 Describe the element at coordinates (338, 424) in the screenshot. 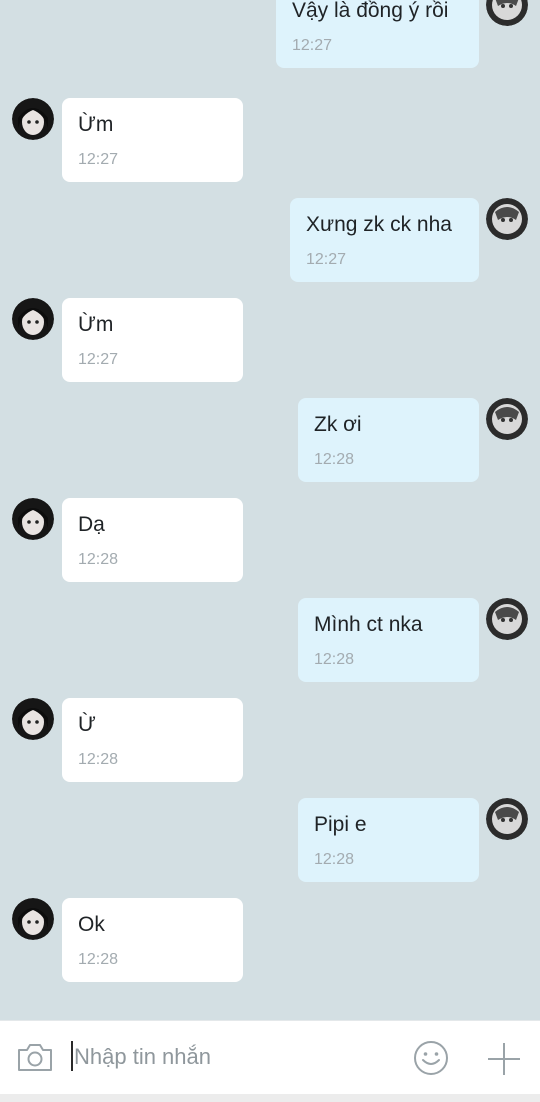

I see `message-text: Zk ơi` at that location.